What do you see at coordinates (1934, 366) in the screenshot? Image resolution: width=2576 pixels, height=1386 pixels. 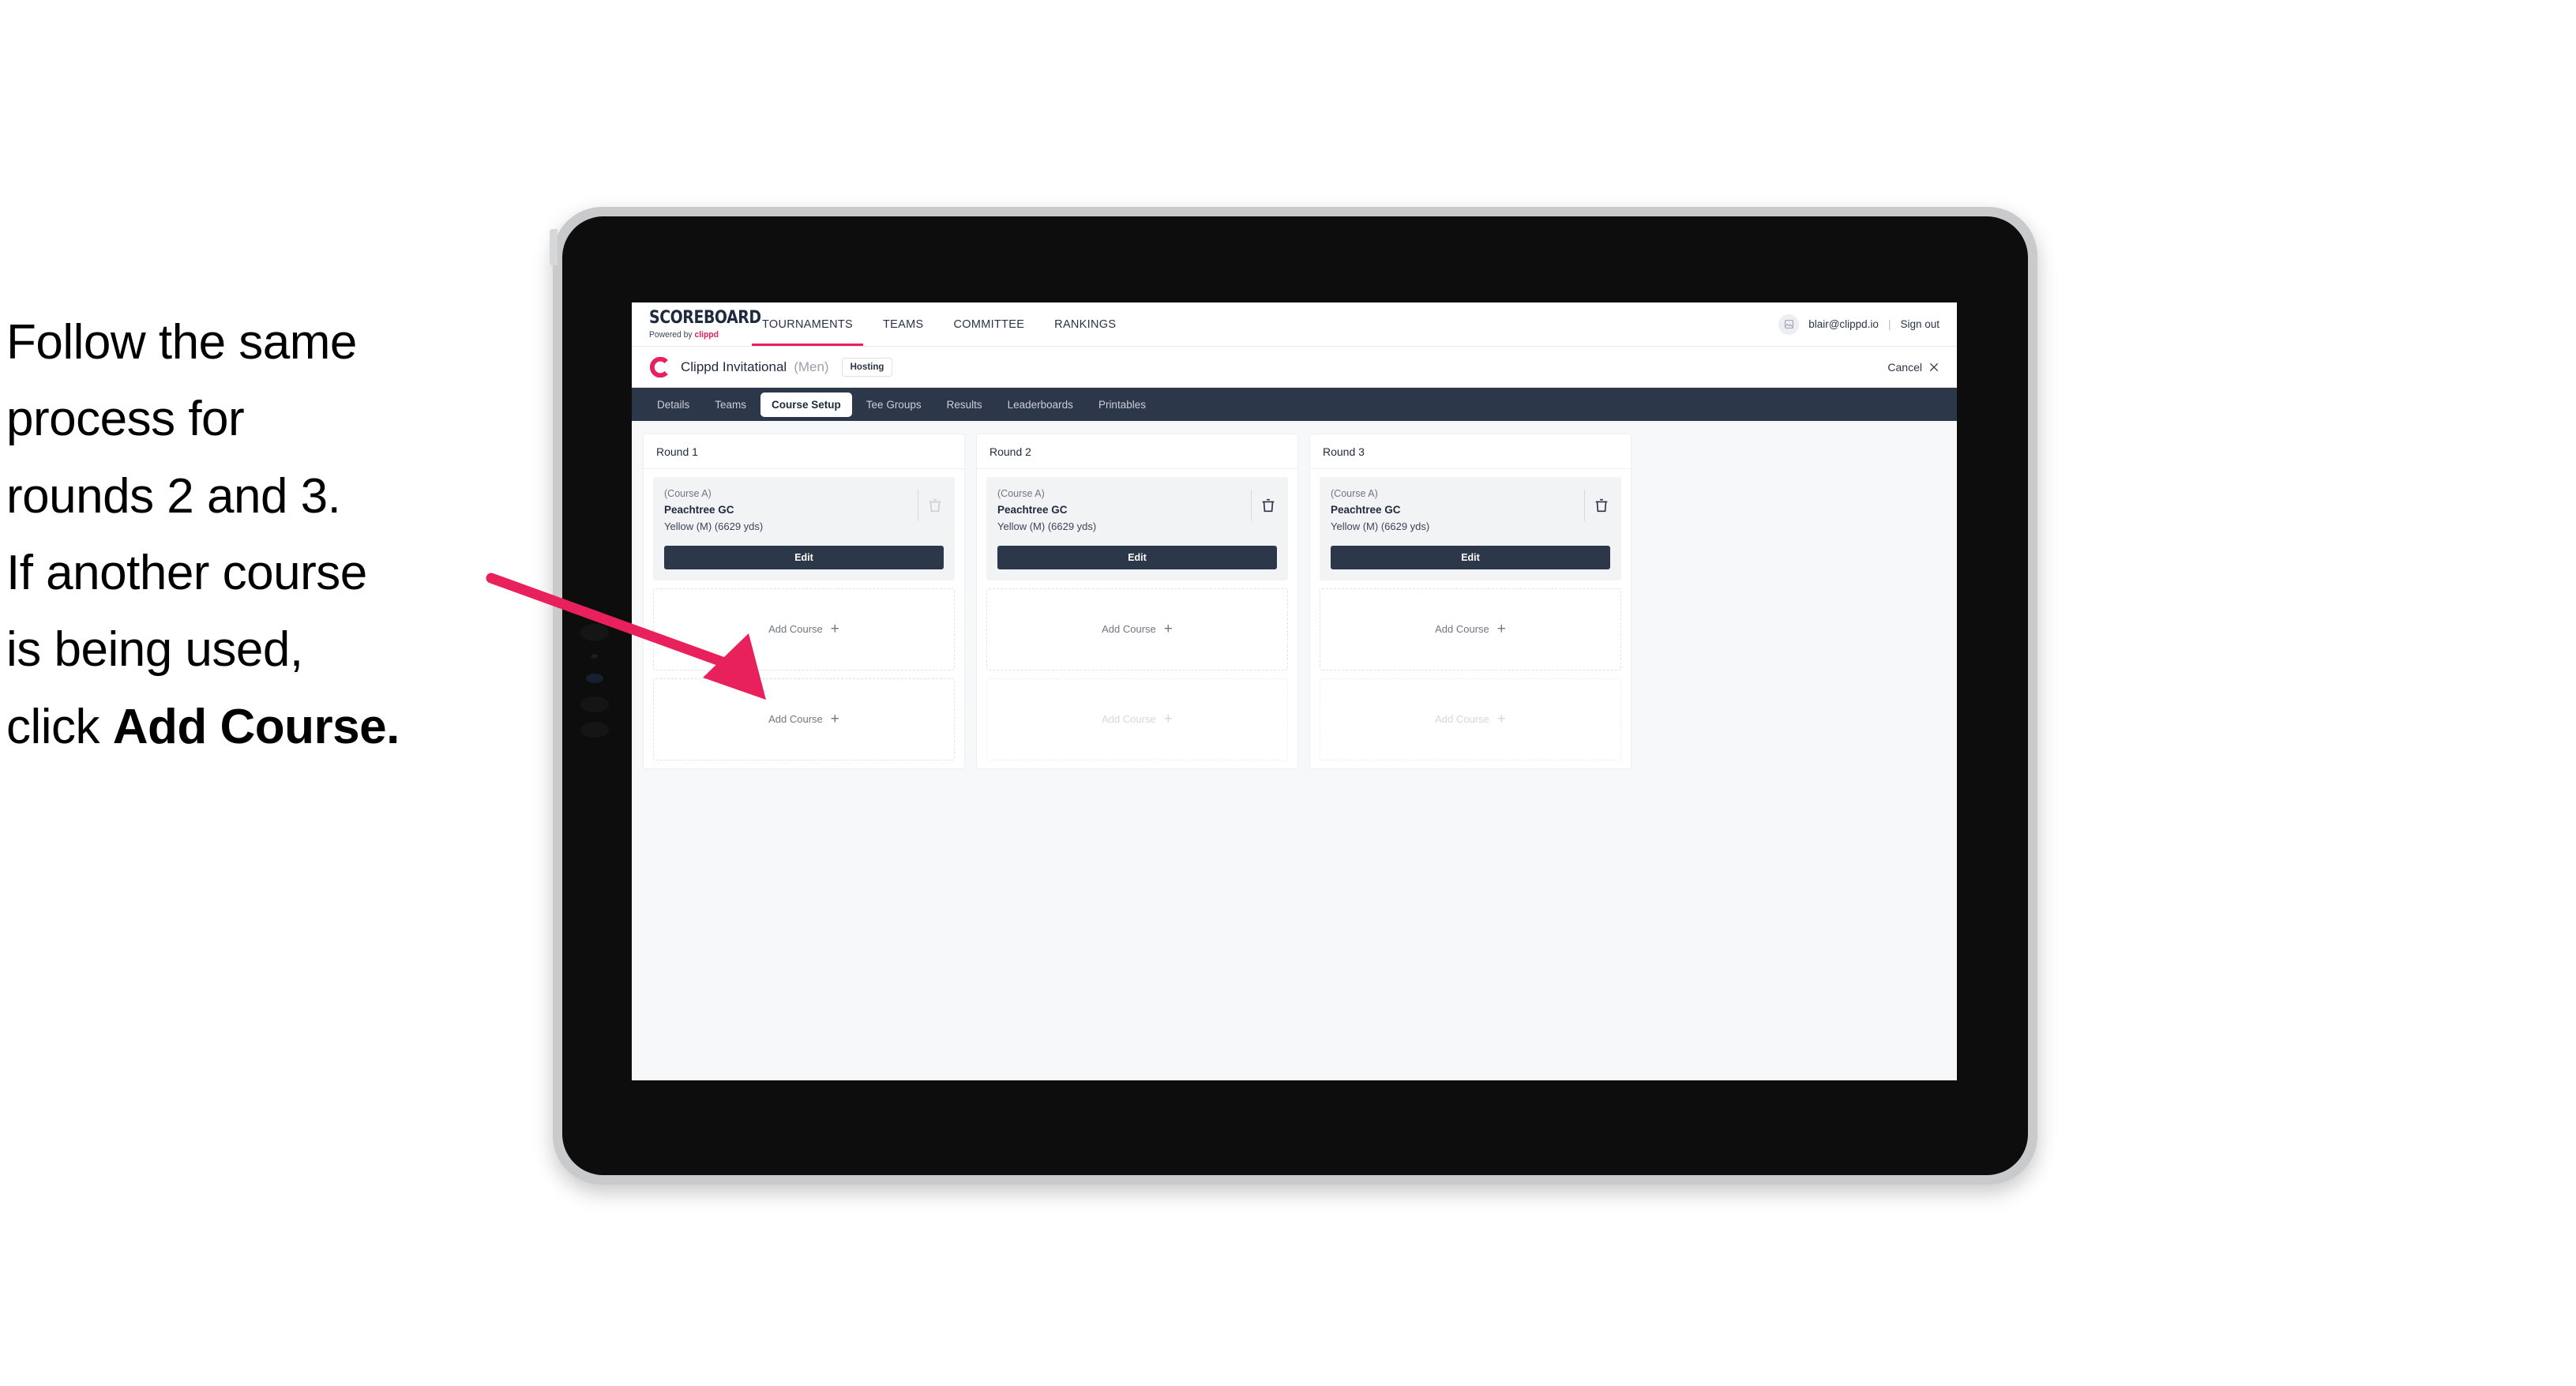 I see `close-x-icon` at bounding box center [1934, 366].